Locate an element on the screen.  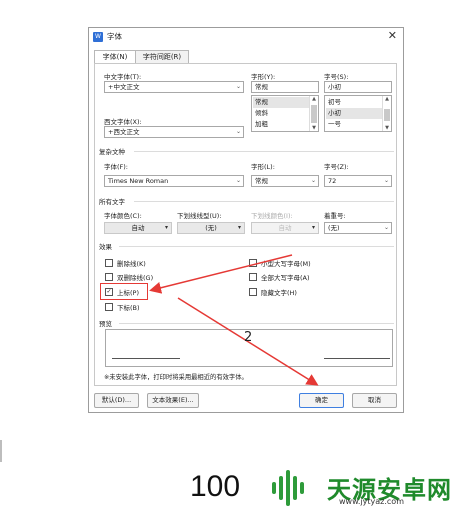
step-number: 2 is located at coordinates (248, 337).